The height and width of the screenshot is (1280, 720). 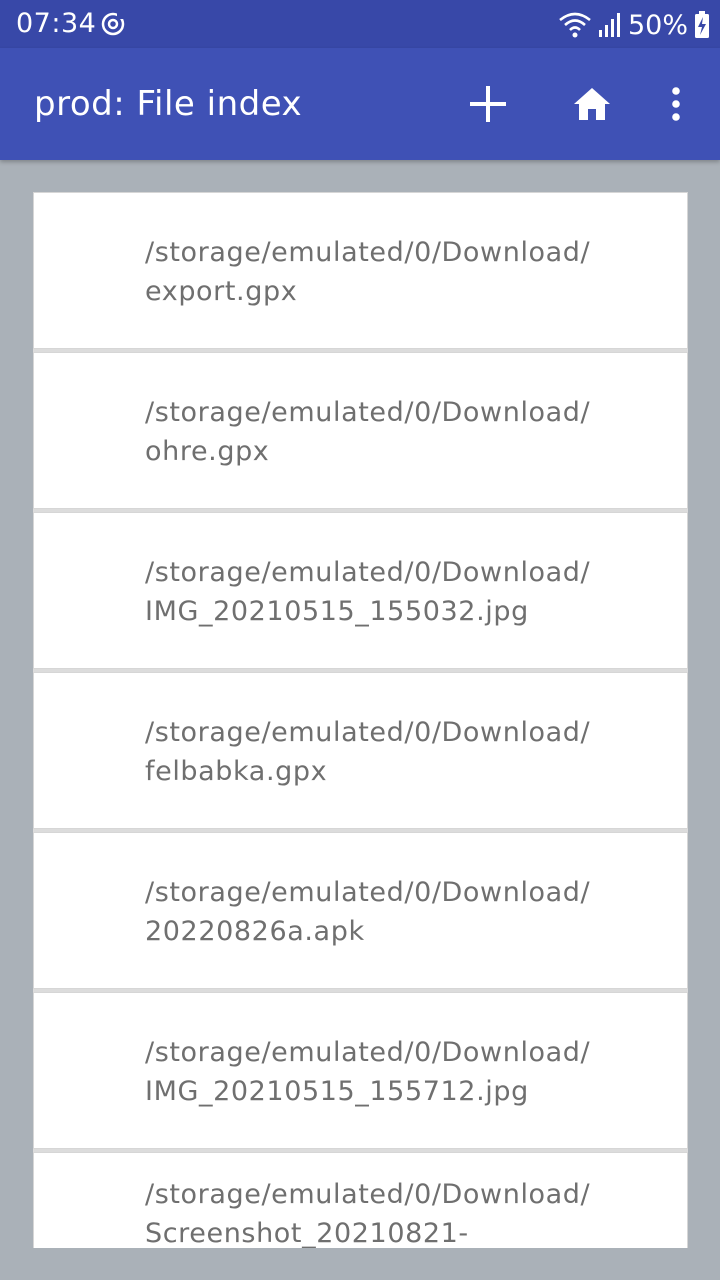 I want to click on more-vert-icon, so click(x=676, y=104).